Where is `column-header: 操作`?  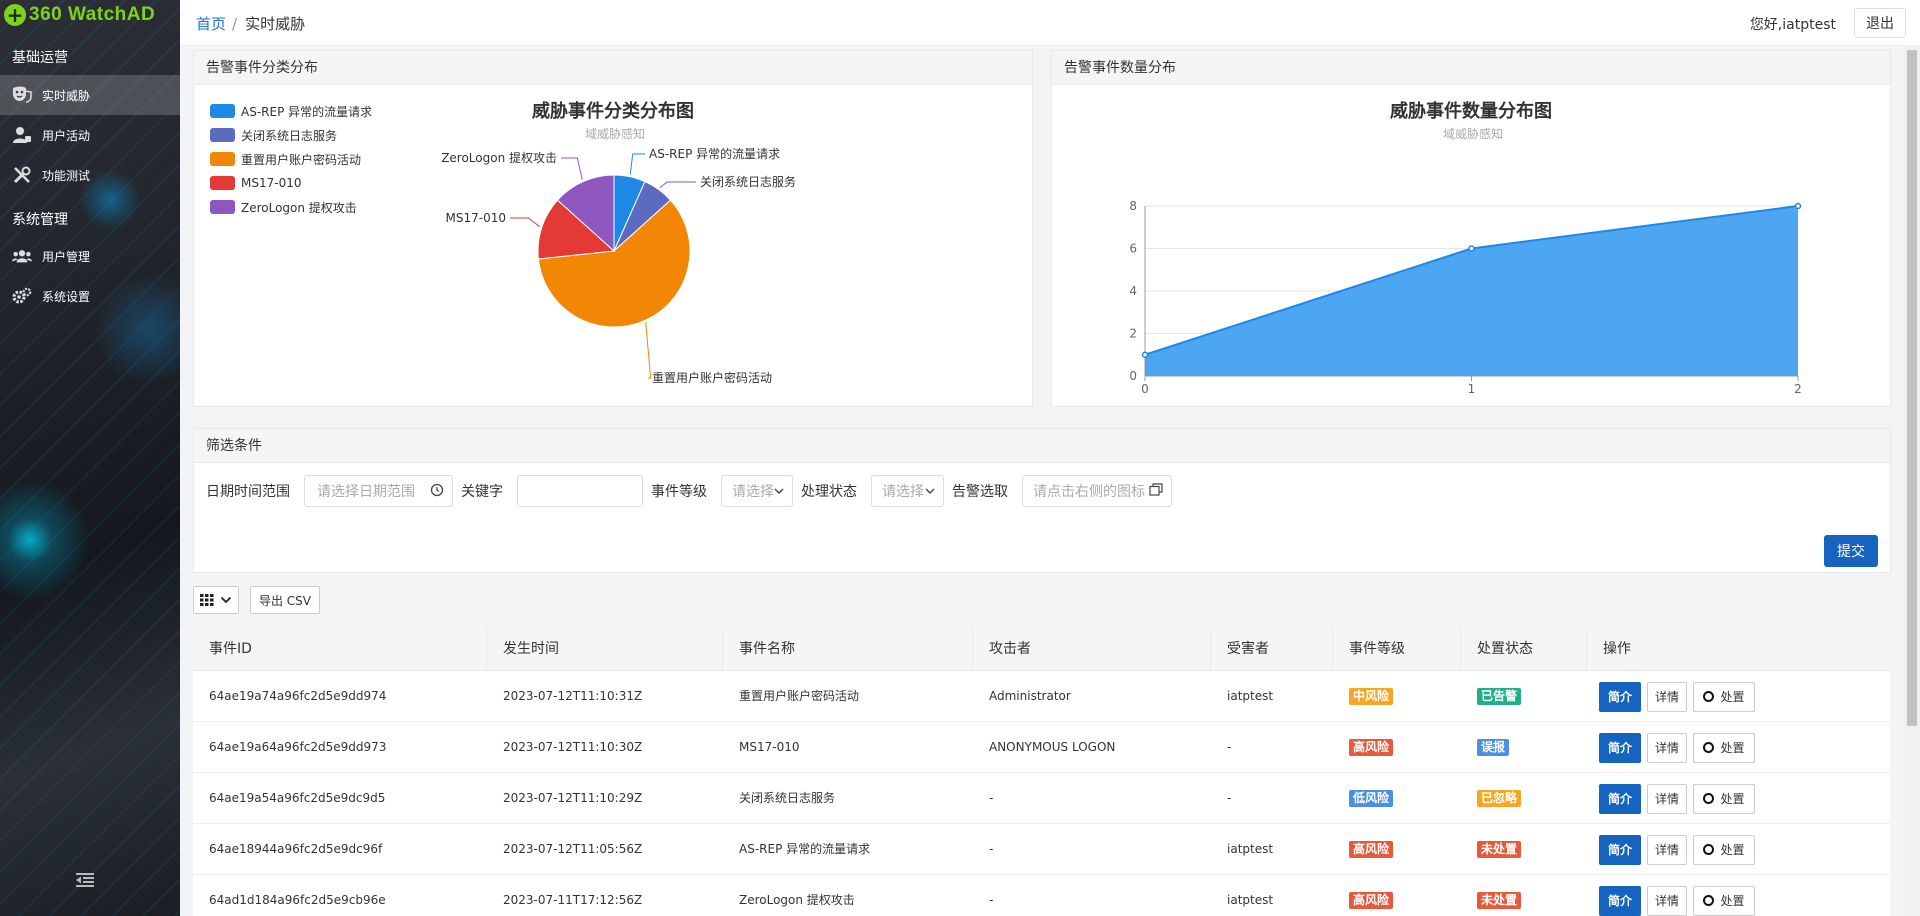
column-header: 操作 is located at coordinates (1738, 649).